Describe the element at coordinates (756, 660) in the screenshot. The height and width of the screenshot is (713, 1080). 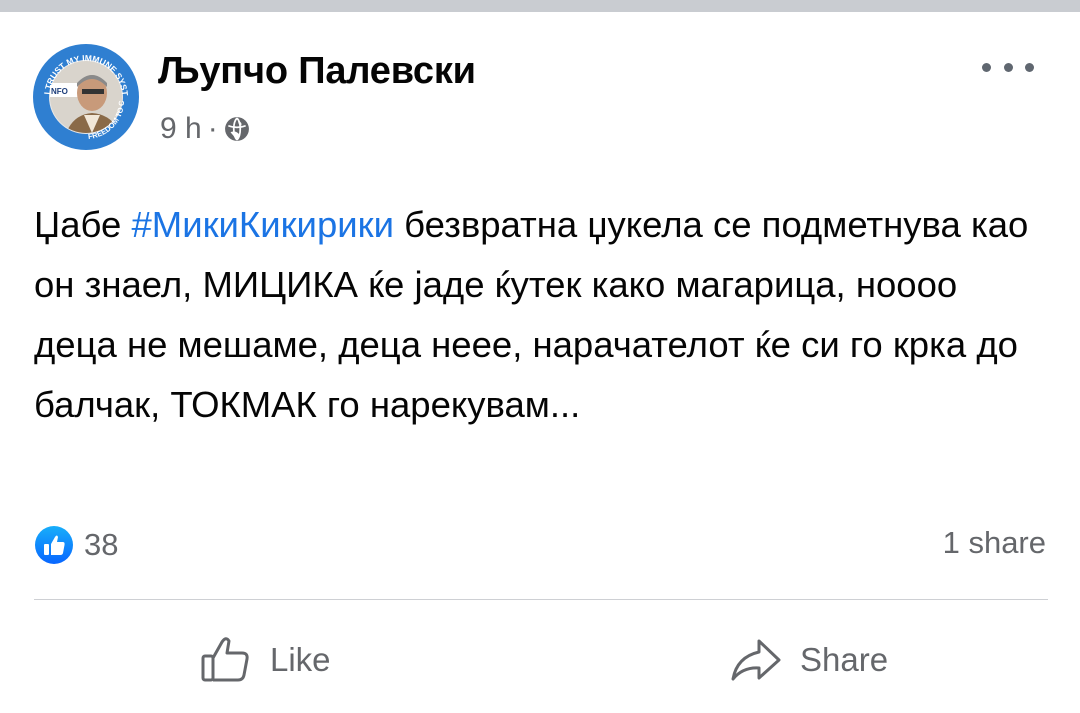
I see `share-arrow-icon` at that location.